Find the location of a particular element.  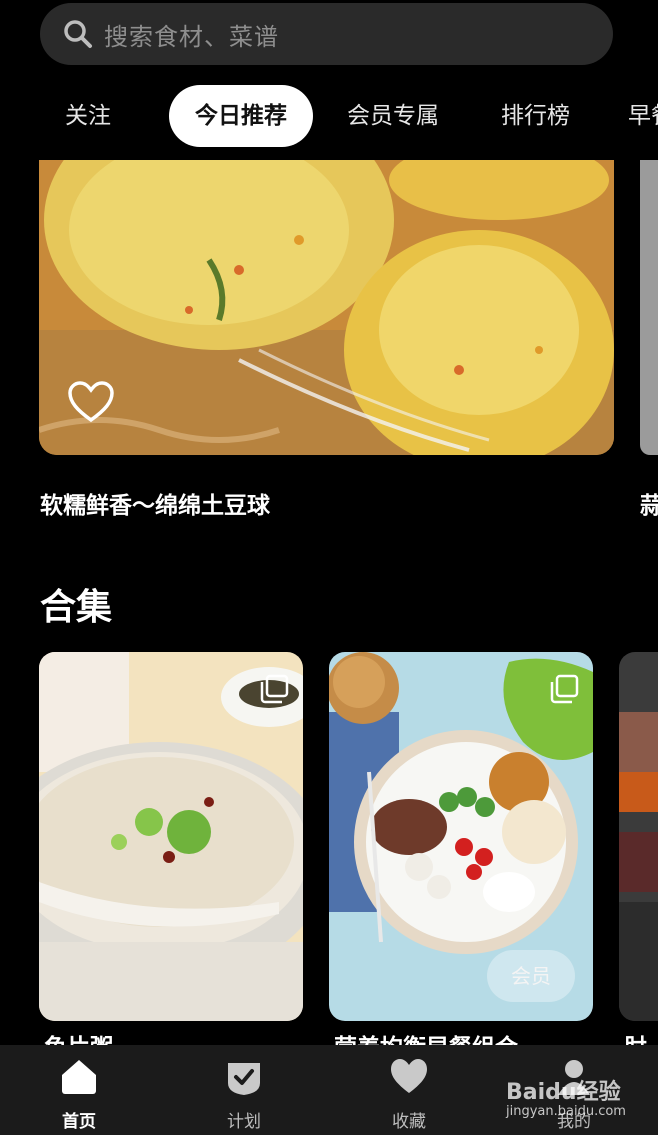

collection-card-peek is located at coordinates (638, 836).